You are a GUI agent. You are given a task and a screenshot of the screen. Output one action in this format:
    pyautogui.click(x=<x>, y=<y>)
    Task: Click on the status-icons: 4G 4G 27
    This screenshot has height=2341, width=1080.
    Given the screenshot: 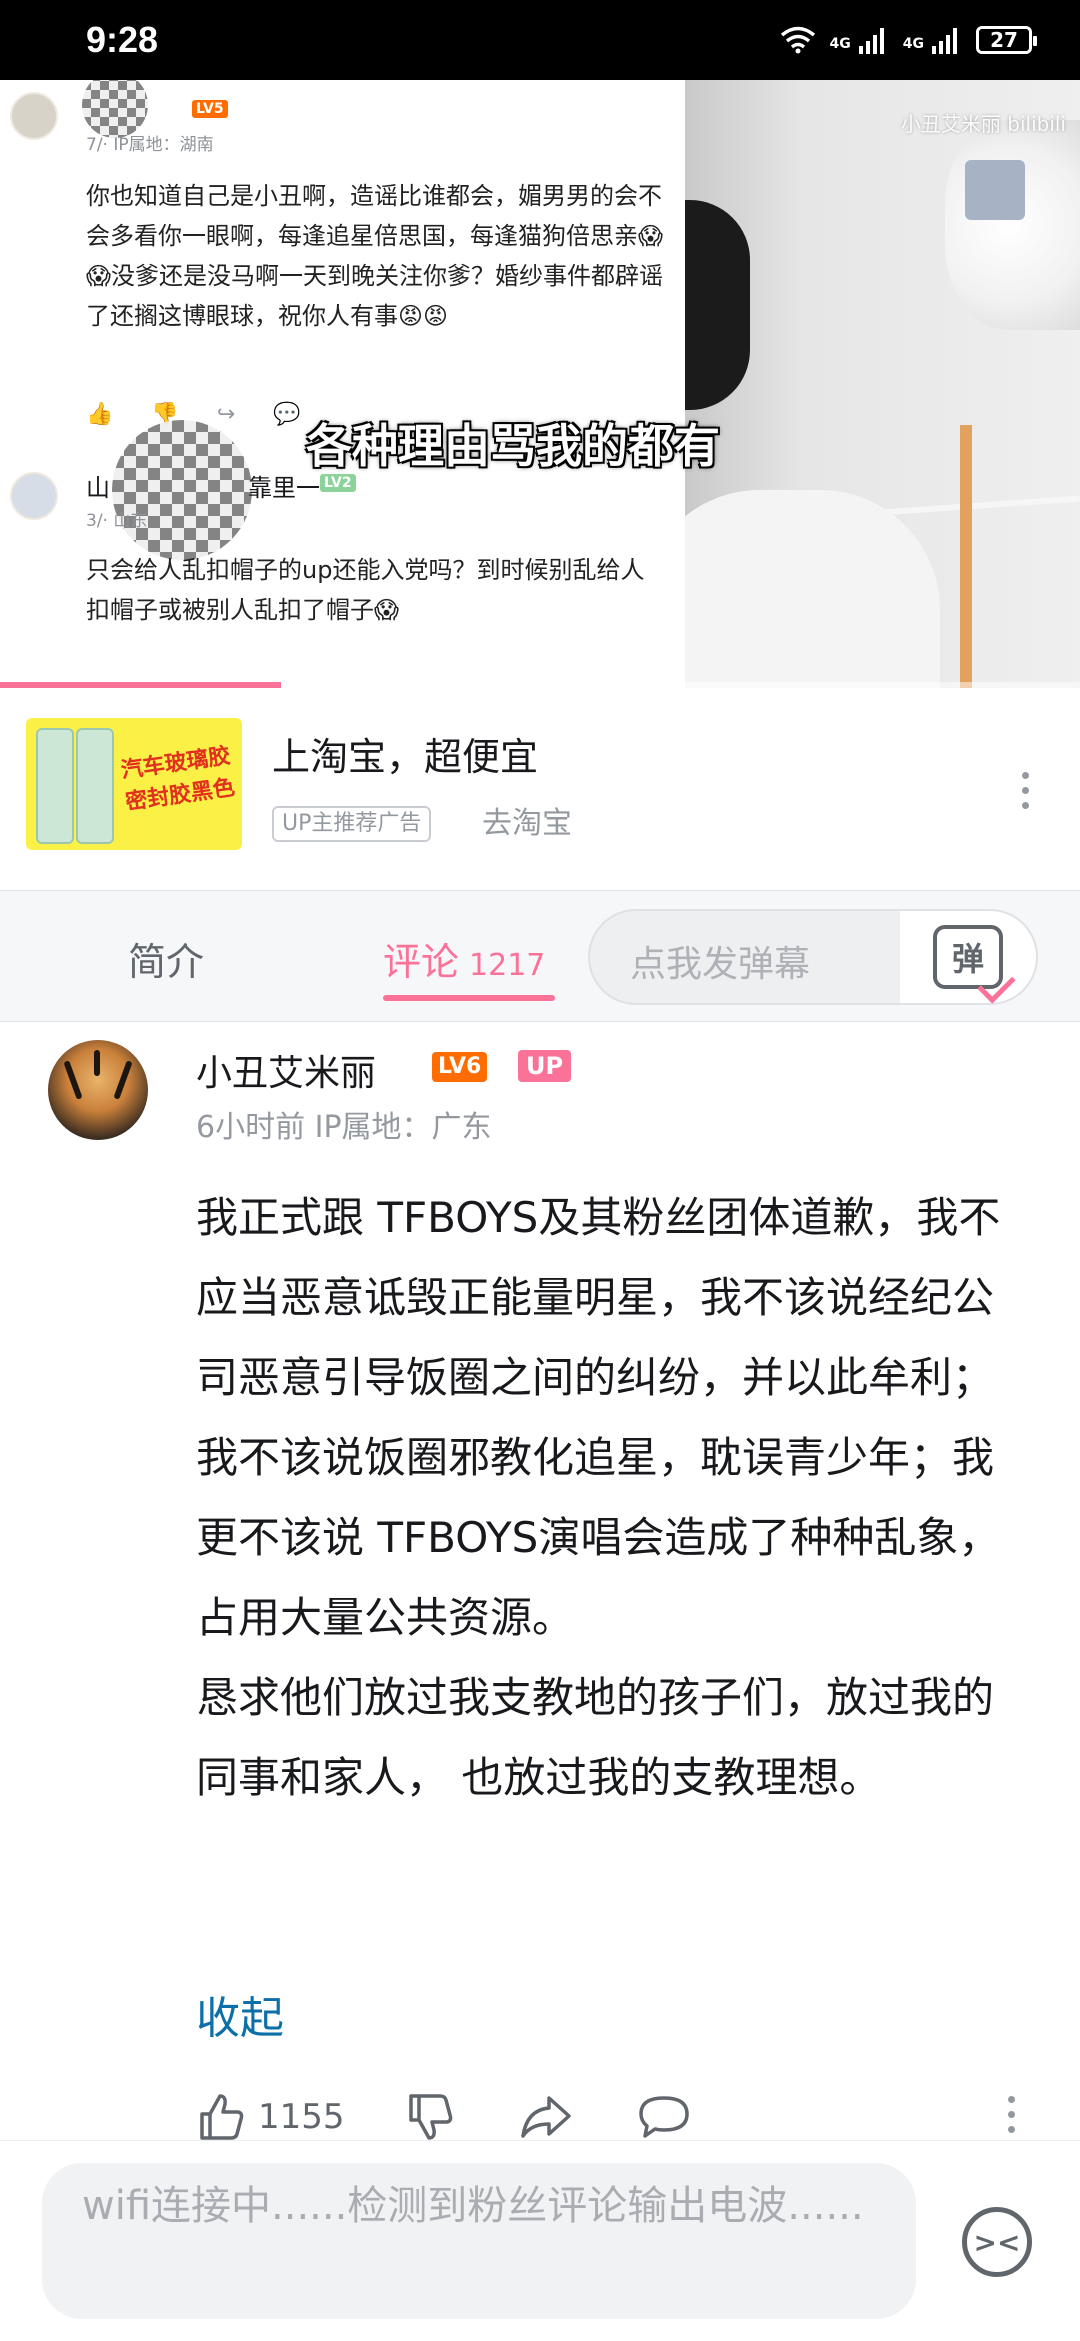 What is the action you would take?
    pyautogui.click(x=908, y=40)
    